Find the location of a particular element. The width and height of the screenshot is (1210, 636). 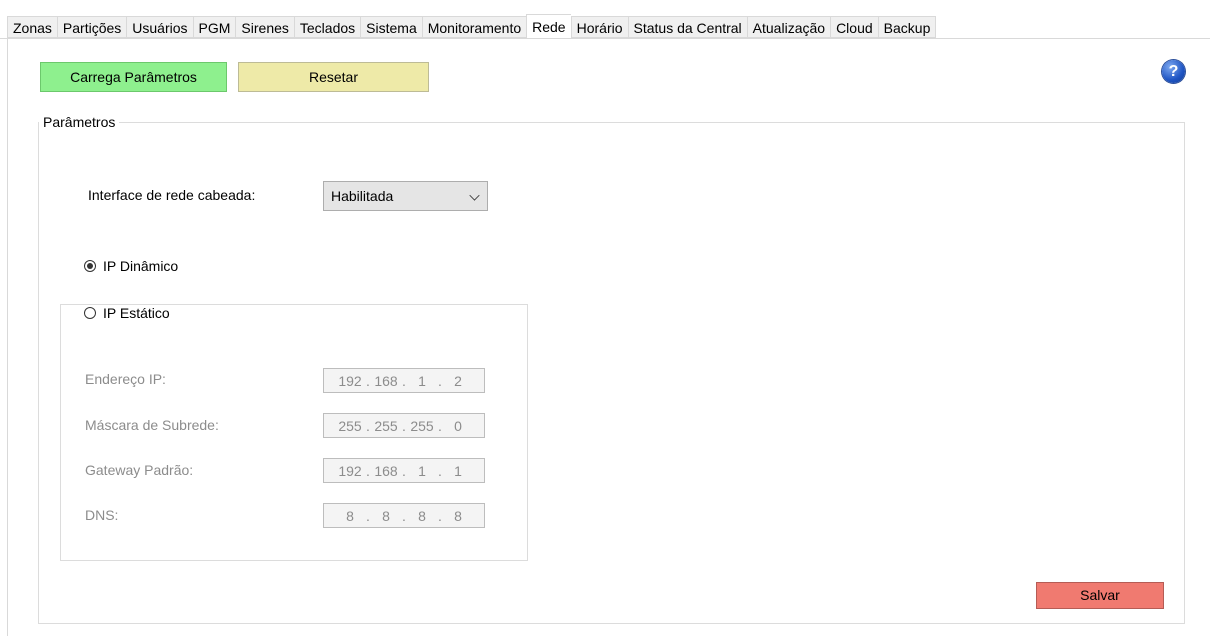

wired-interface-label: Interface de rede cabeada: is located at coordinates (172, 195).